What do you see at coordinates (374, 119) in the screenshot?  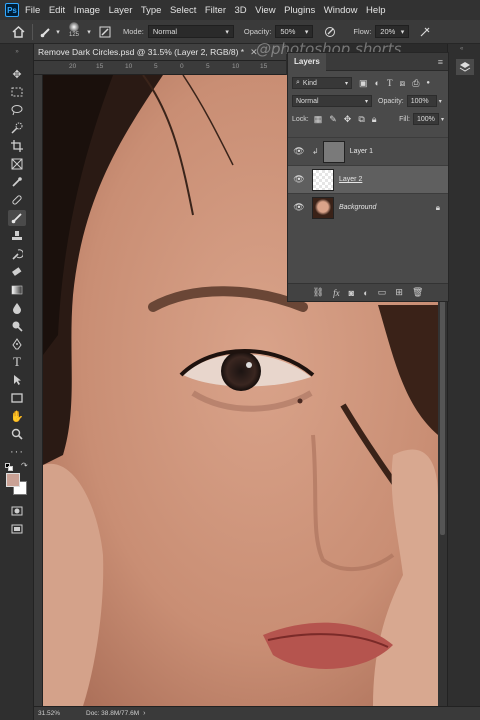 I see `lock-all-icon: 🔒︎` at bounding box center [374, 119].